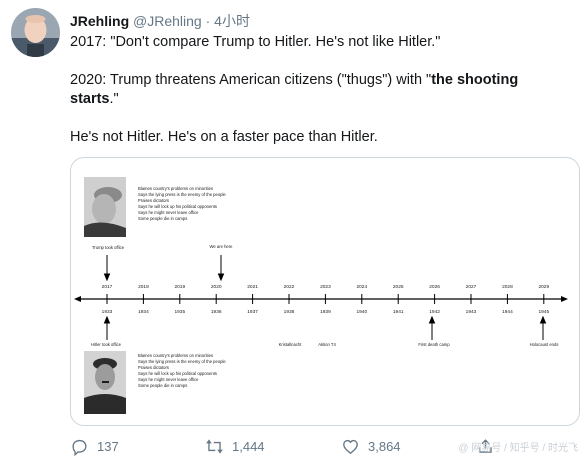  I want to click on author-name: JRehling, so click(99, 21).